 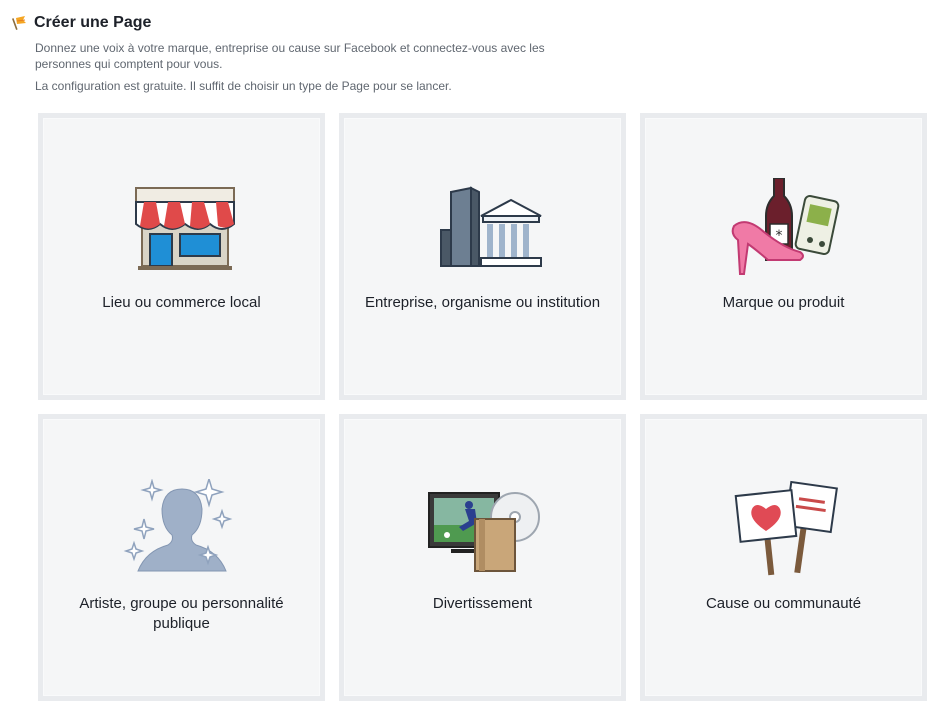 I want to click on page-title: Créer une Page, so click(x=93, y=22).